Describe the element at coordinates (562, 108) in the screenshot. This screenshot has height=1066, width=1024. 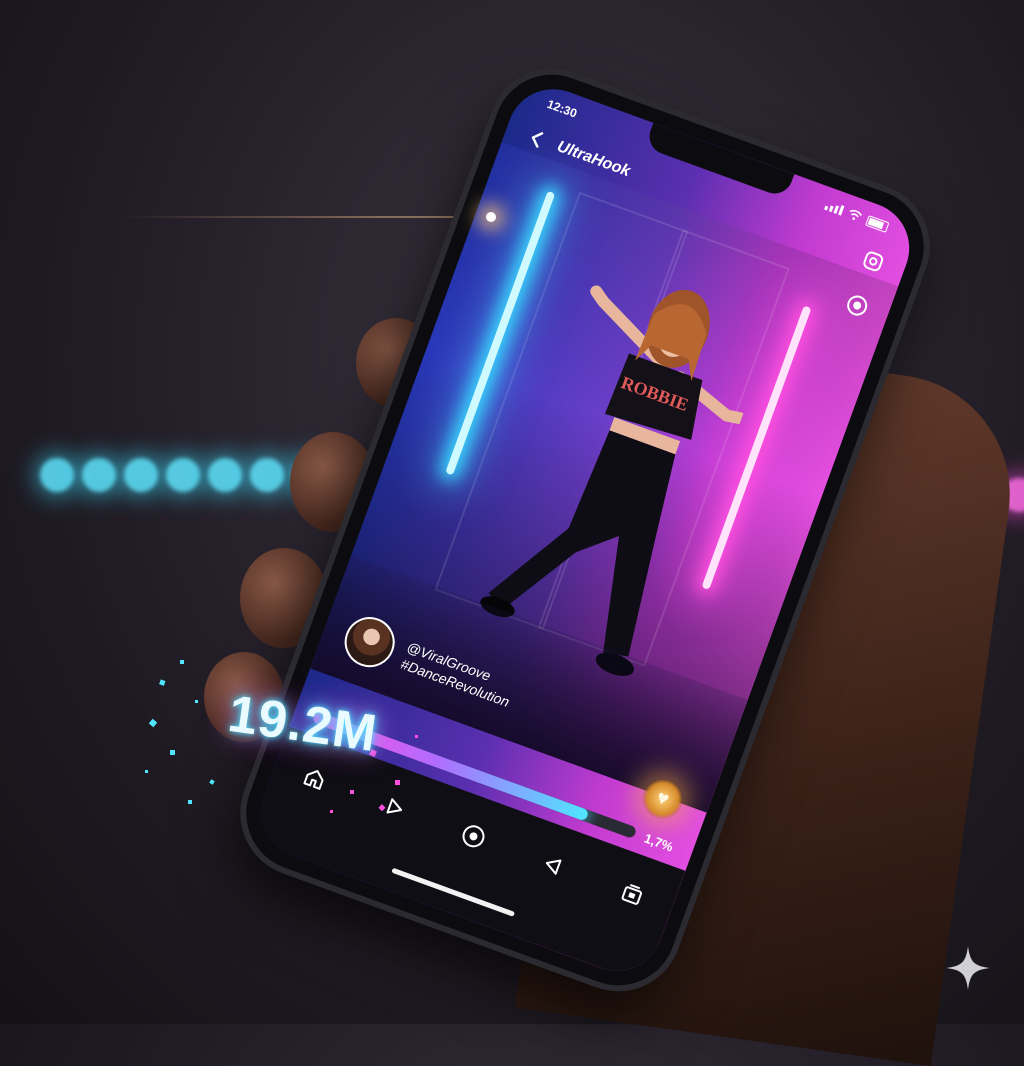
I see `status-time: 12:30` at that location.